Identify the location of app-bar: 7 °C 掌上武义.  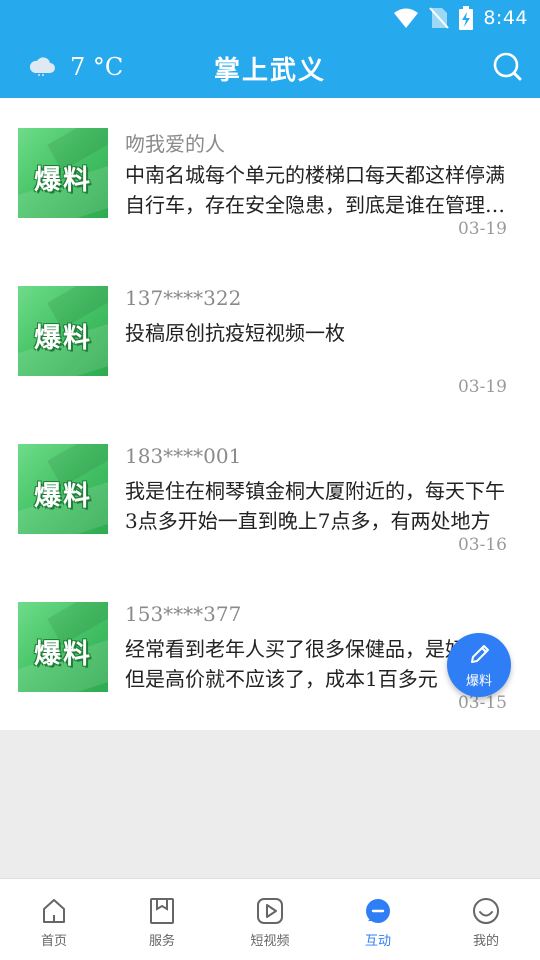
(270, 67).